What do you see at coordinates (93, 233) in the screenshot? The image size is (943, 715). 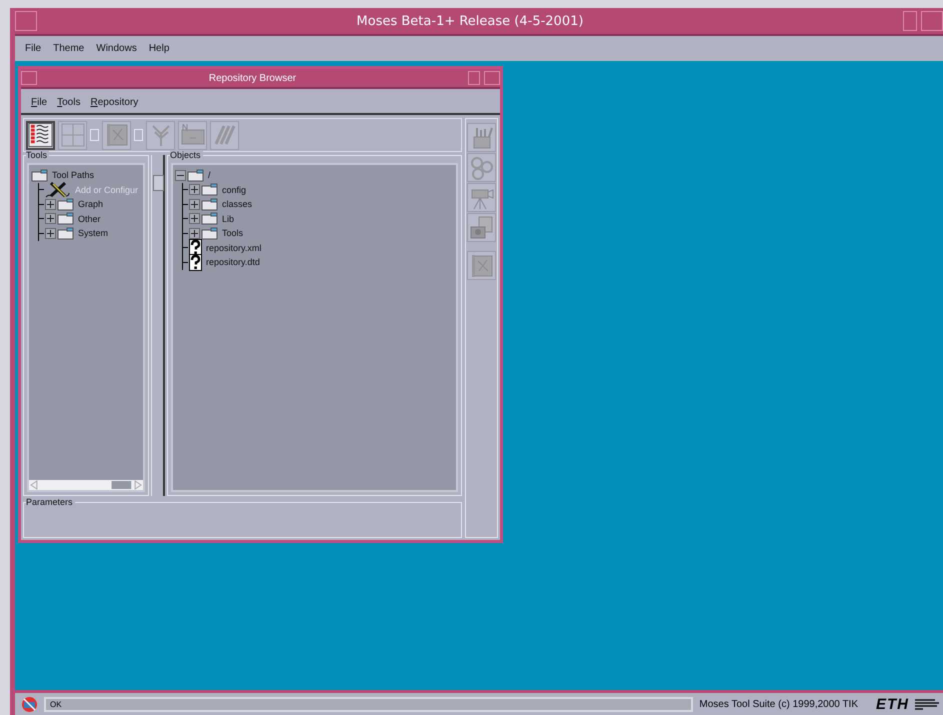 I see `tree-item: System` at bounding box center [93, 233].